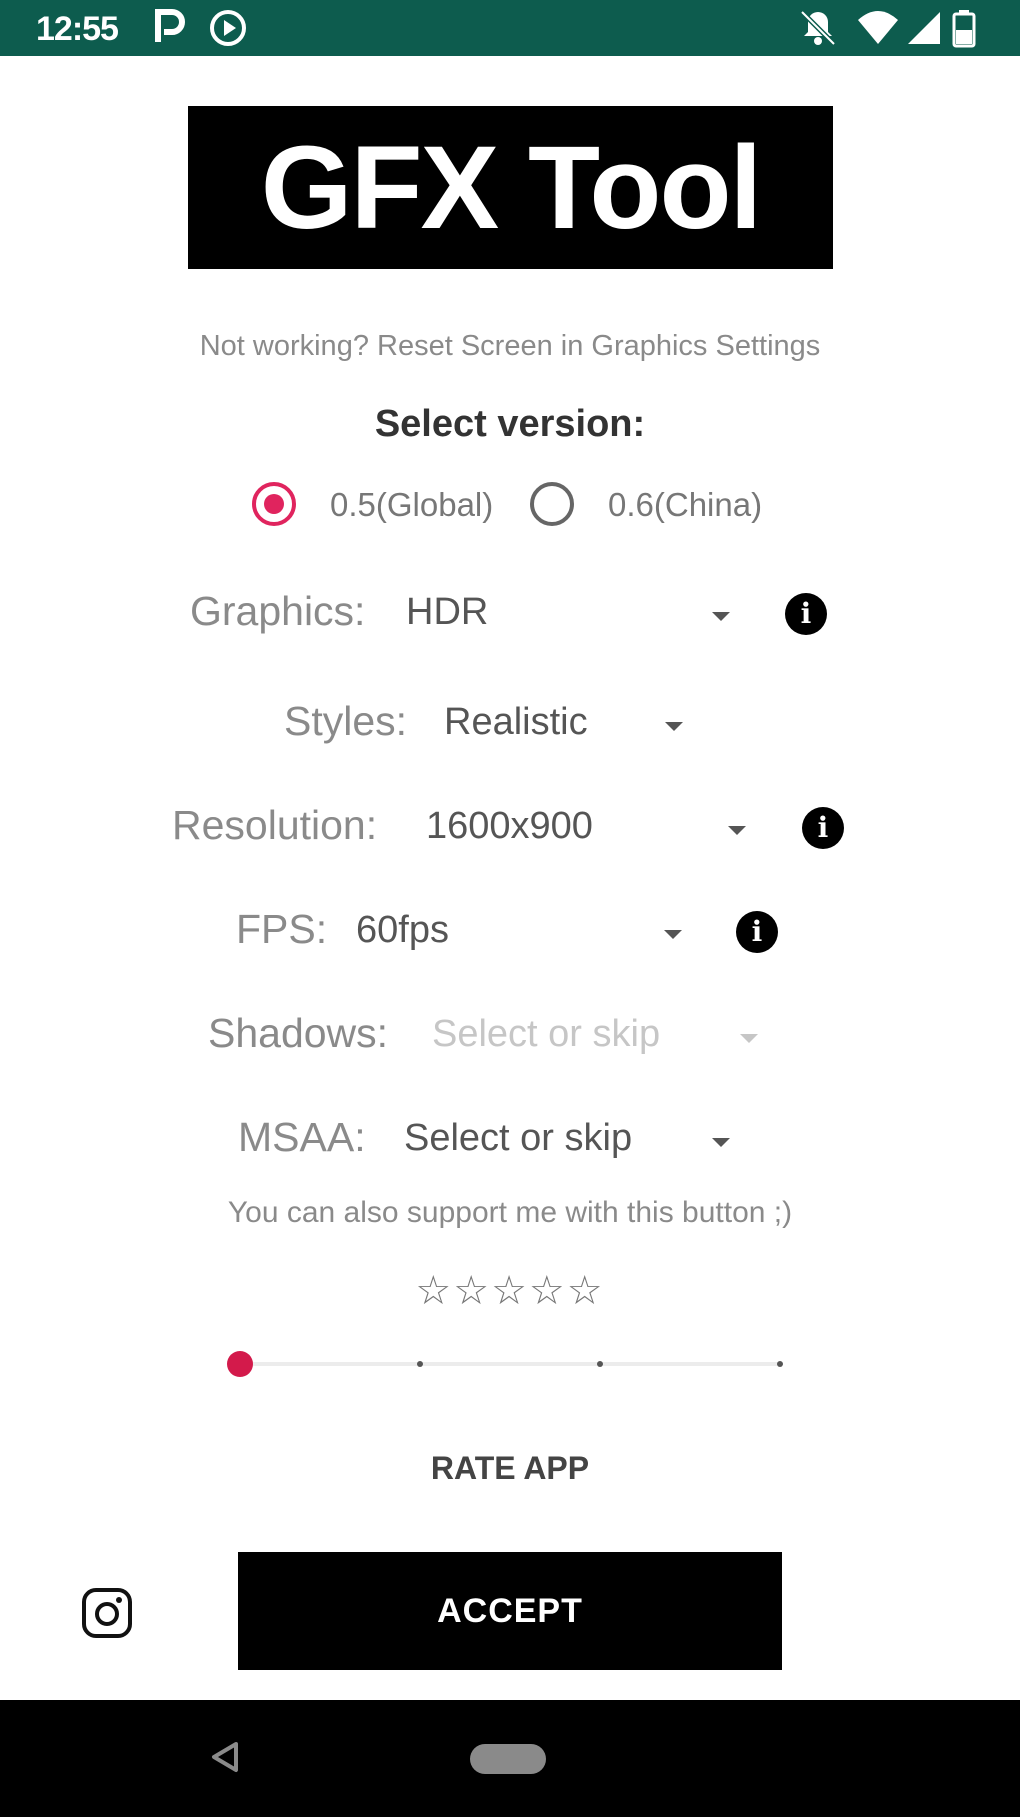 This screenshot has width=1020, height=1817. What do you see at coordinates (546, 1034) in the screenshot?
I see `shadows-value: Select or skip` at bounding box center [546, 1034].